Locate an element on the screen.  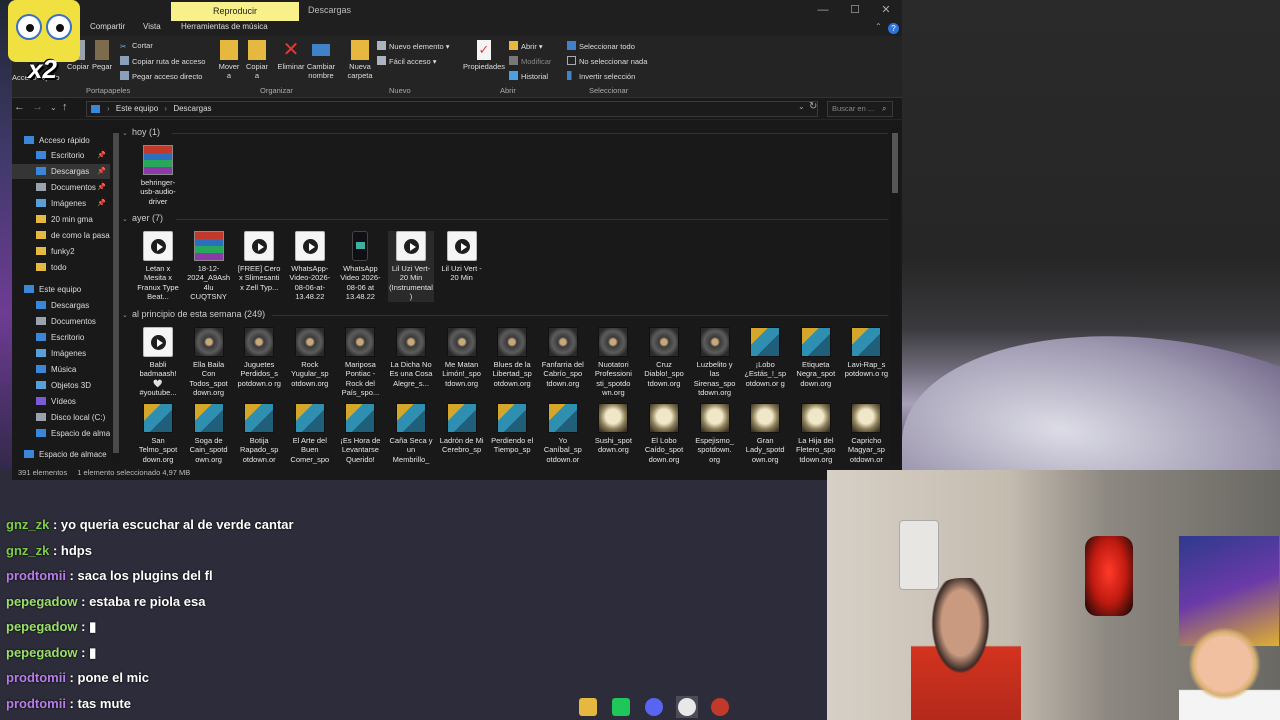
new-folder-button: Nueva carpeta is located at coordinates (360, 60).